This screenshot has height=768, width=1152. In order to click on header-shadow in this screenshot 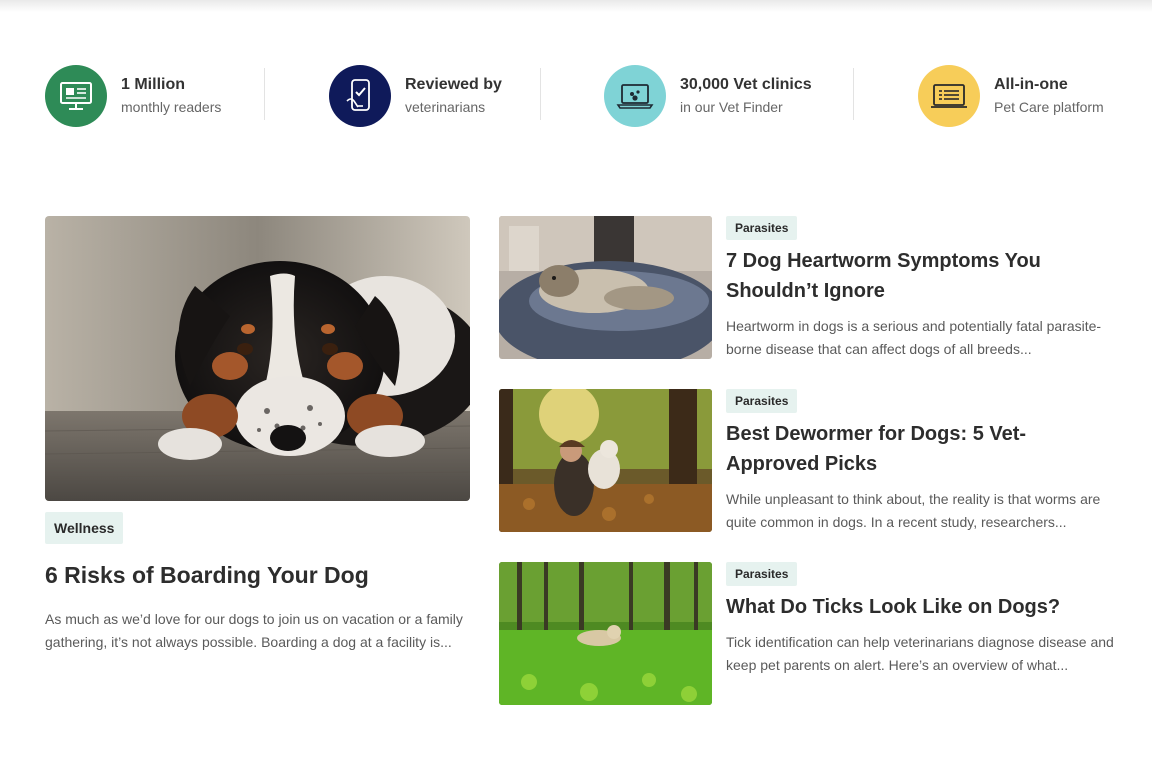, I will do `click(576, 6)`.